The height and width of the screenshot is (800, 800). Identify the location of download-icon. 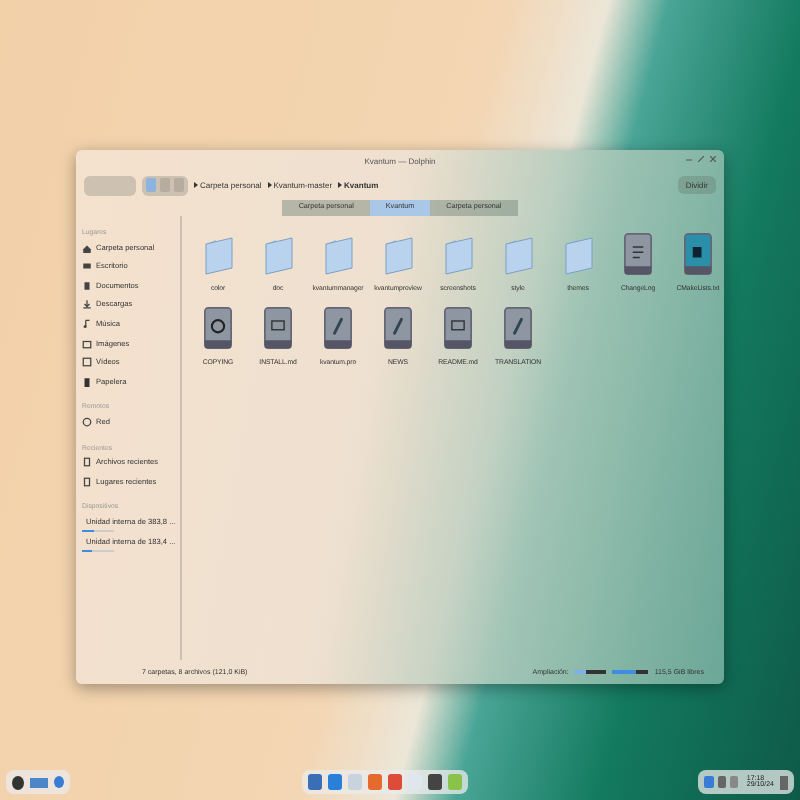
(87, 304).